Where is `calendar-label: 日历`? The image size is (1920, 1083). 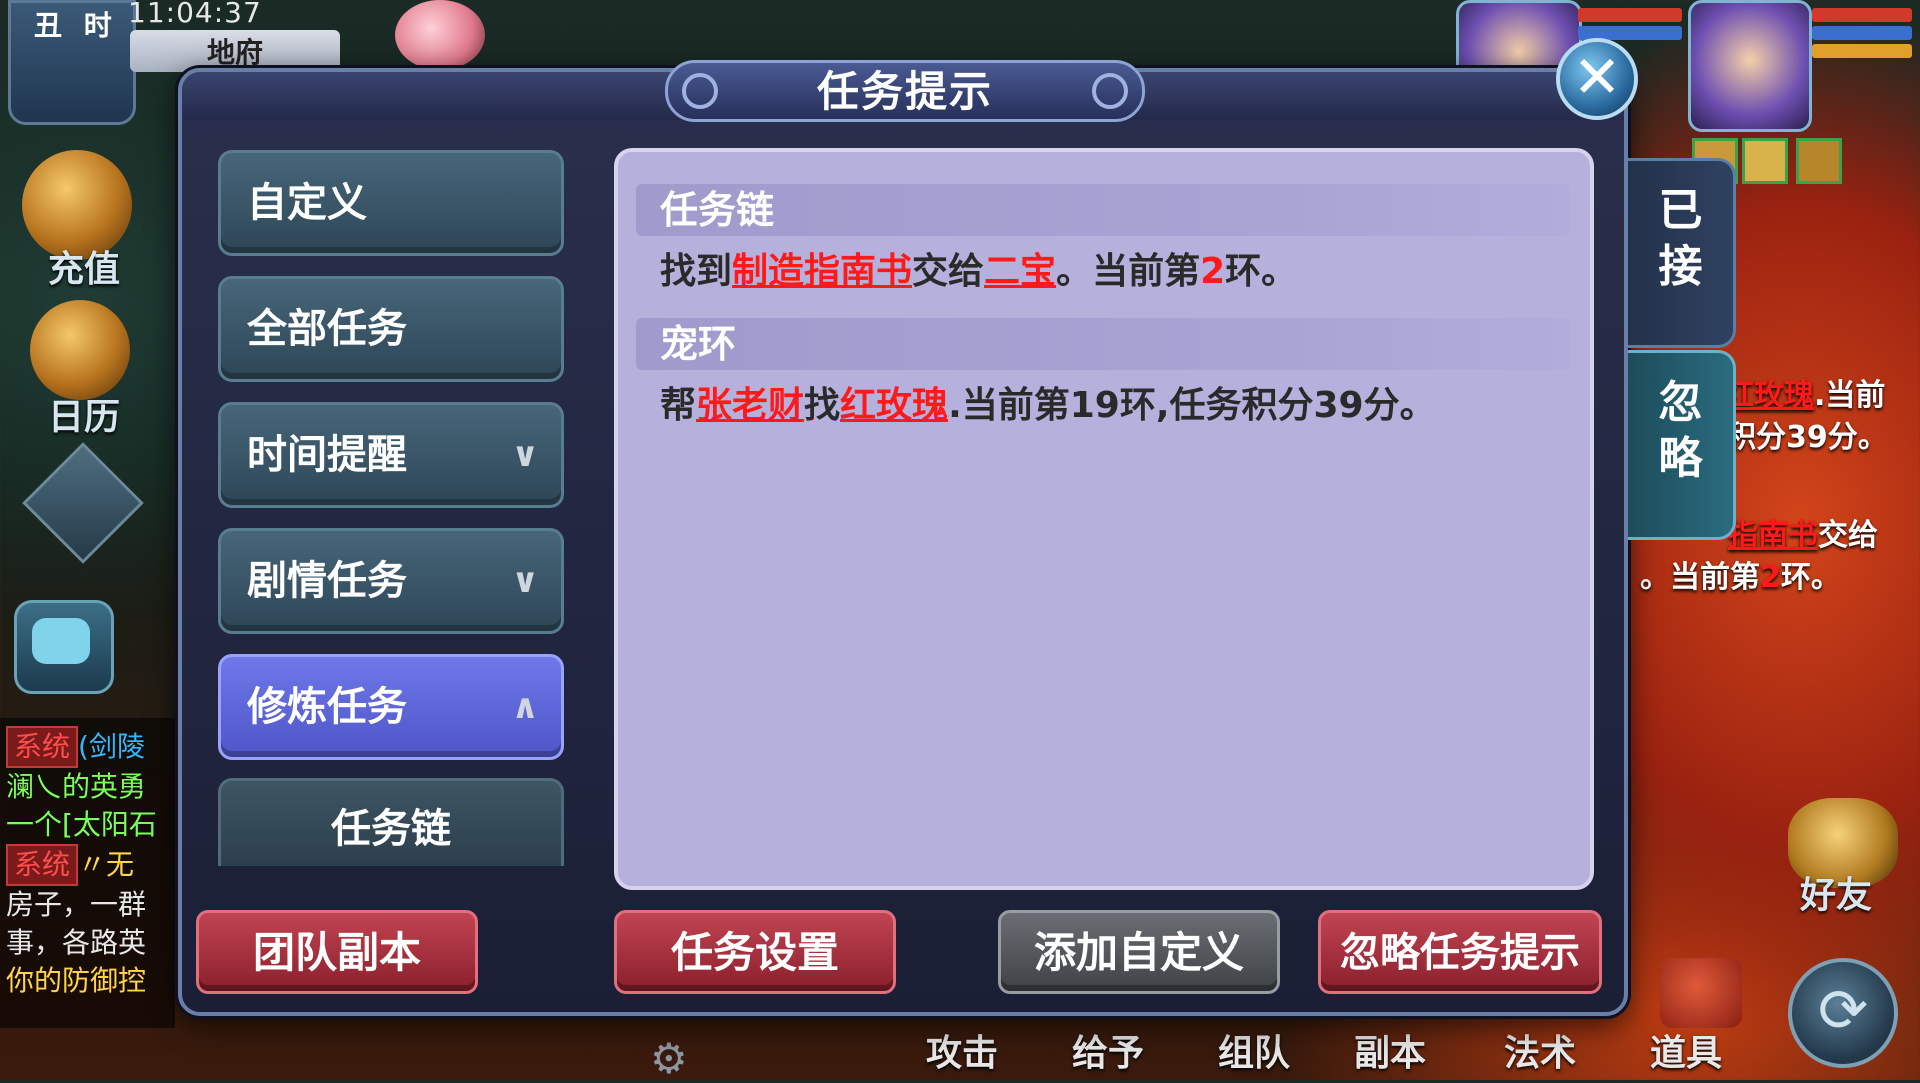
calendar-label: 日历 is located at coordinates (84, 414).